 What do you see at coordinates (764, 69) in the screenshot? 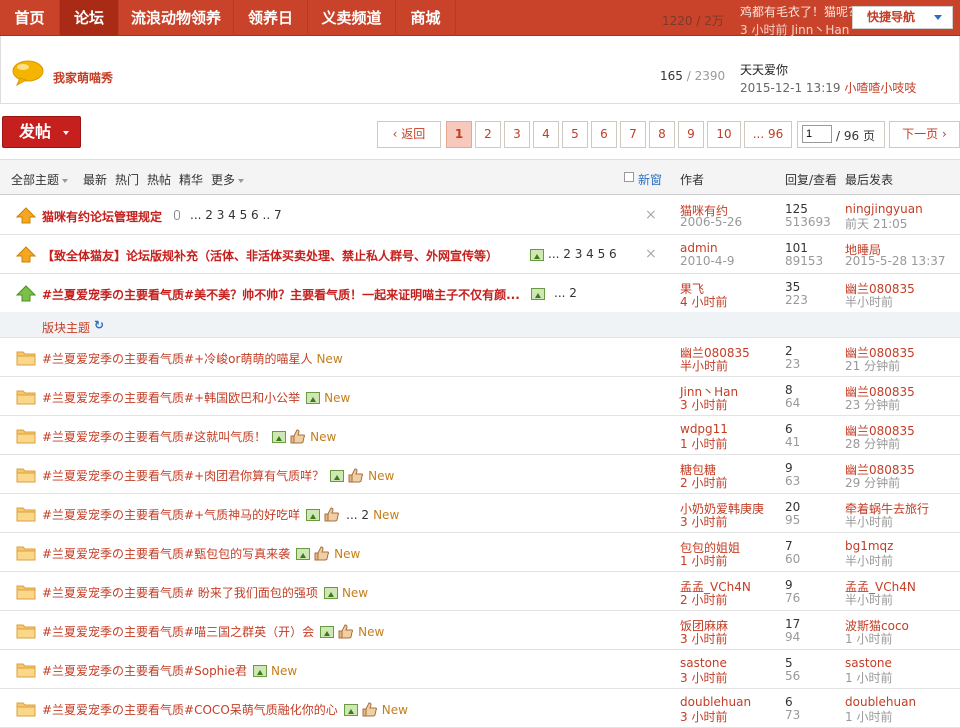
I see `subforum-last-post-title: 天天爱你` at bounding box center [764, 69].